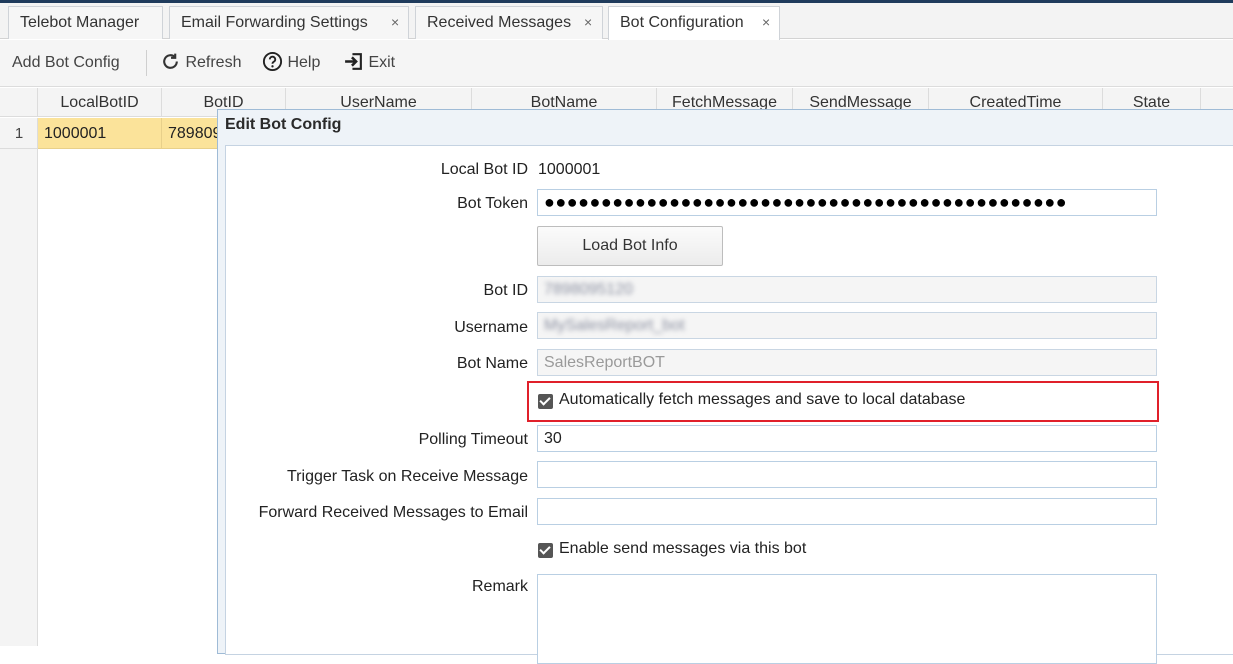  I want to click on polling-timeout-value: 30, so click(553, 438).